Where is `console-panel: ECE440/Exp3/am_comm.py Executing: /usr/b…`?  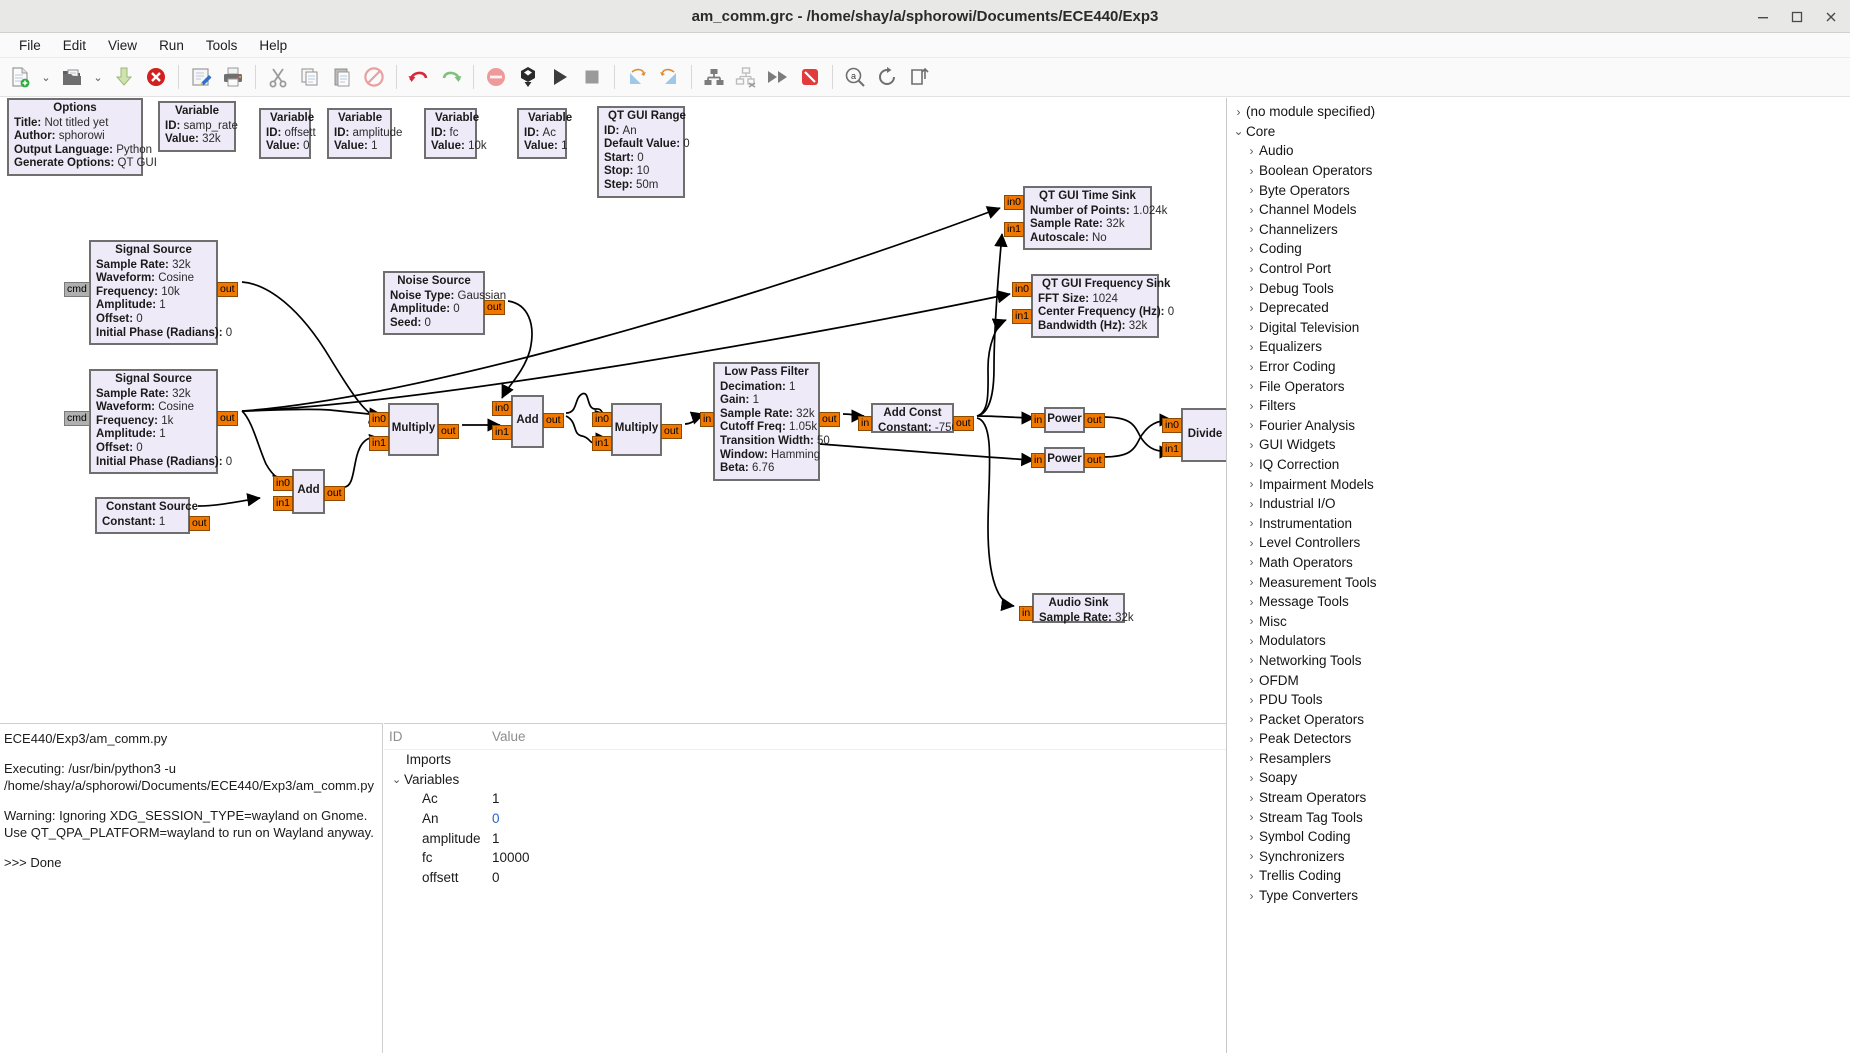
console-panel: ECE440/Exp3/am_comm.py Executing: /usr/b… is located at coordinates (191, 888).